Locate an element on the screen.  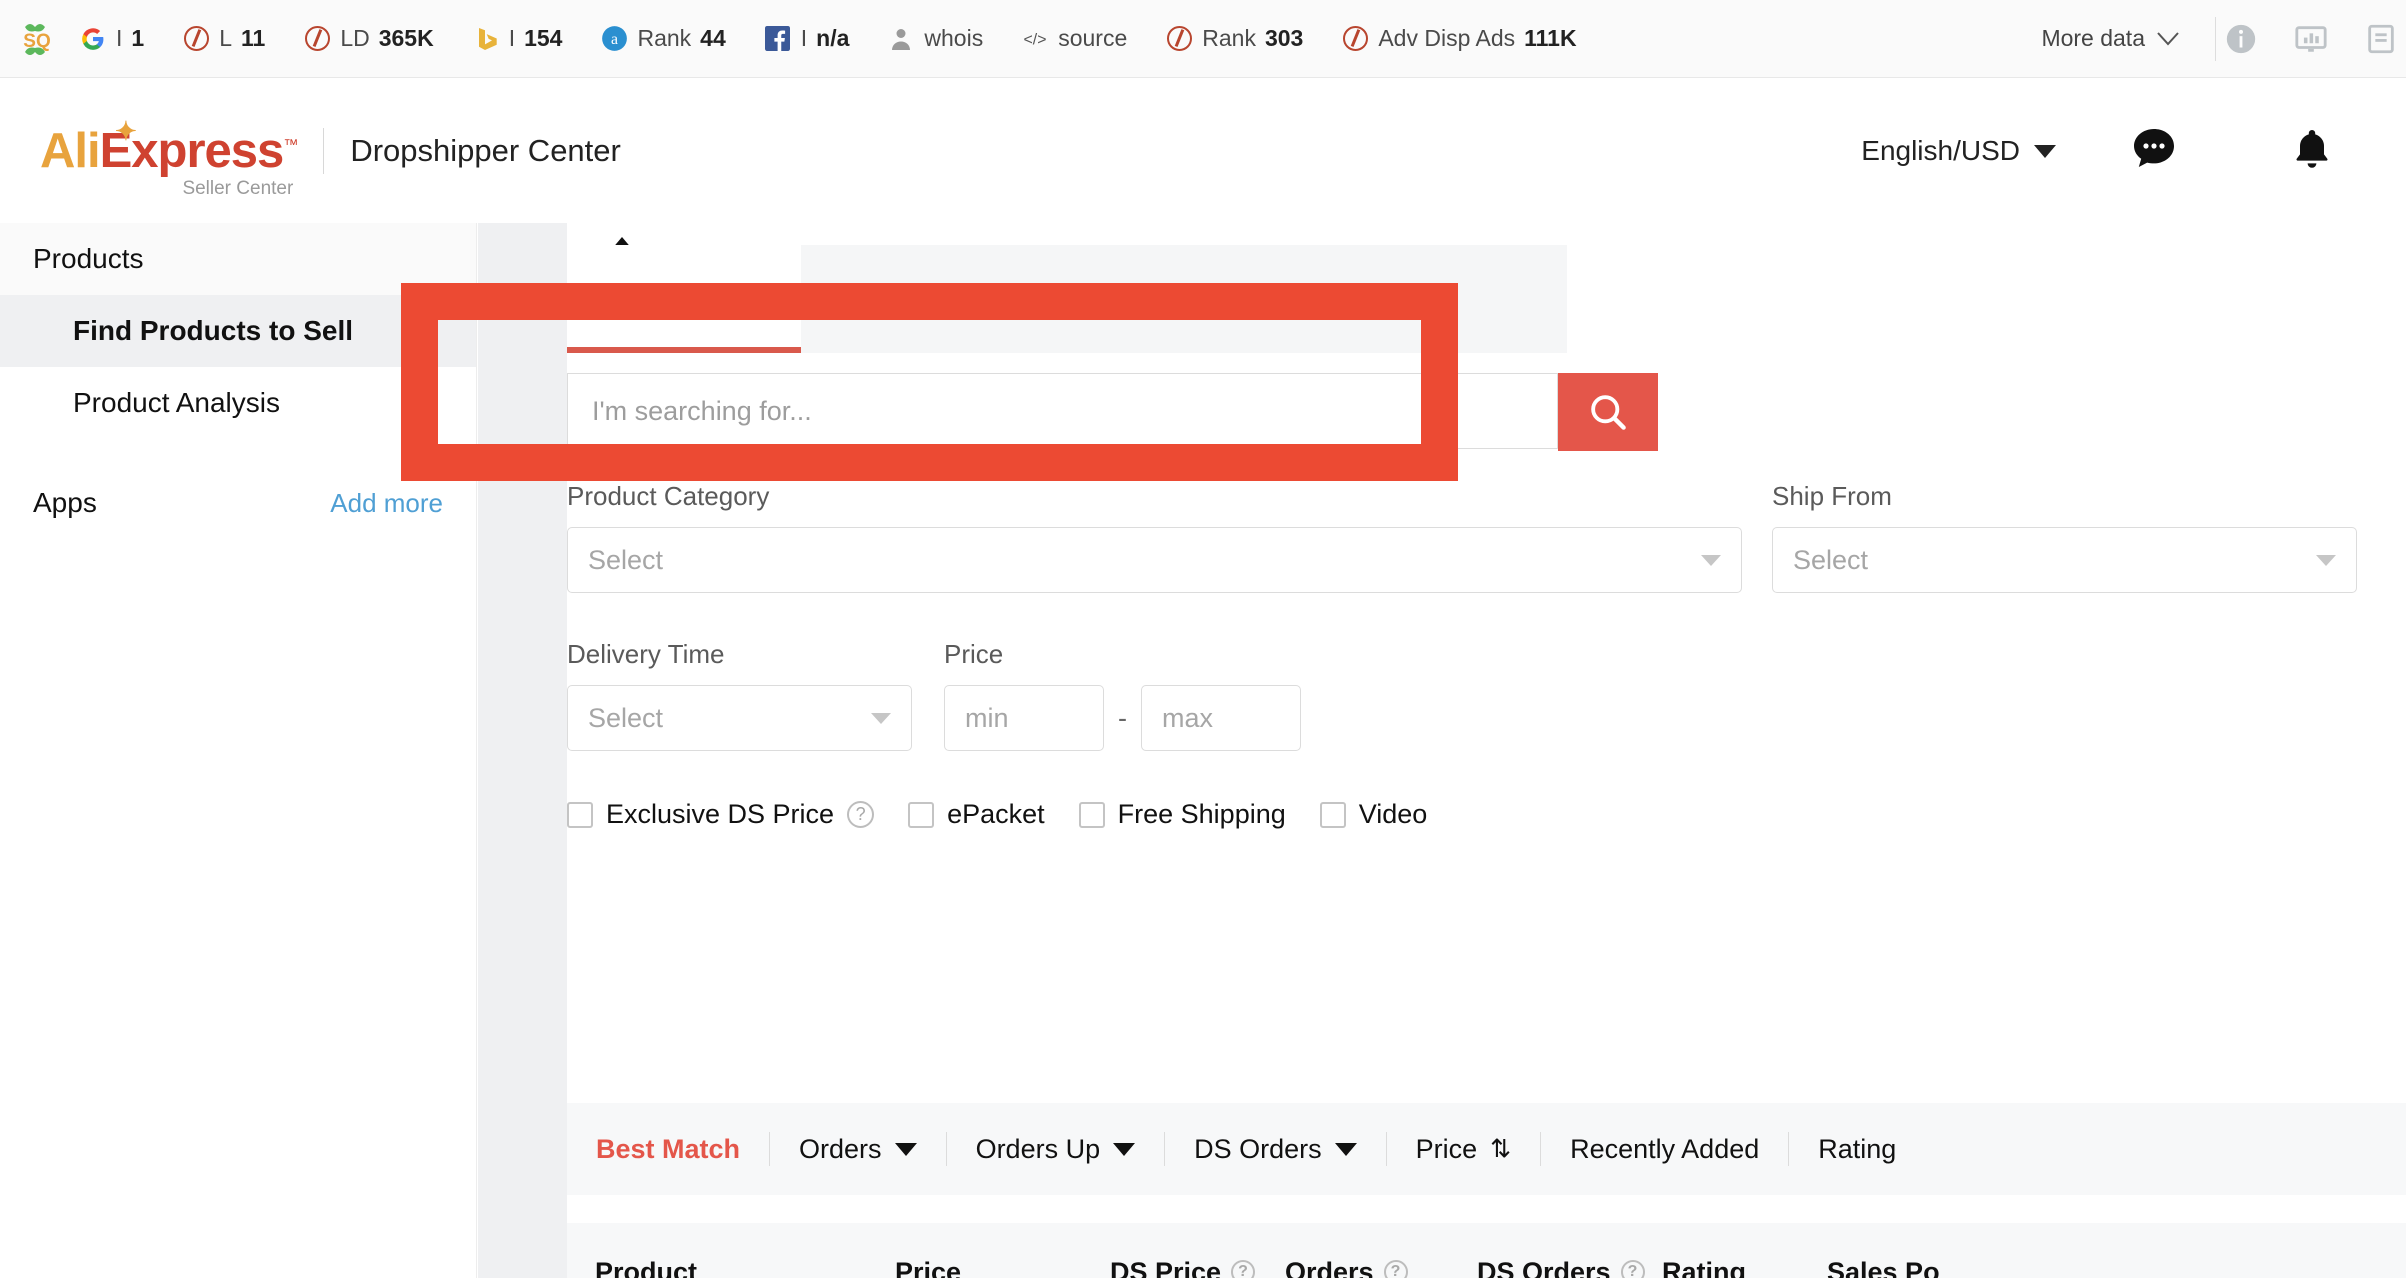
sort-label: Best Match is located at coordinates (668, 1148).